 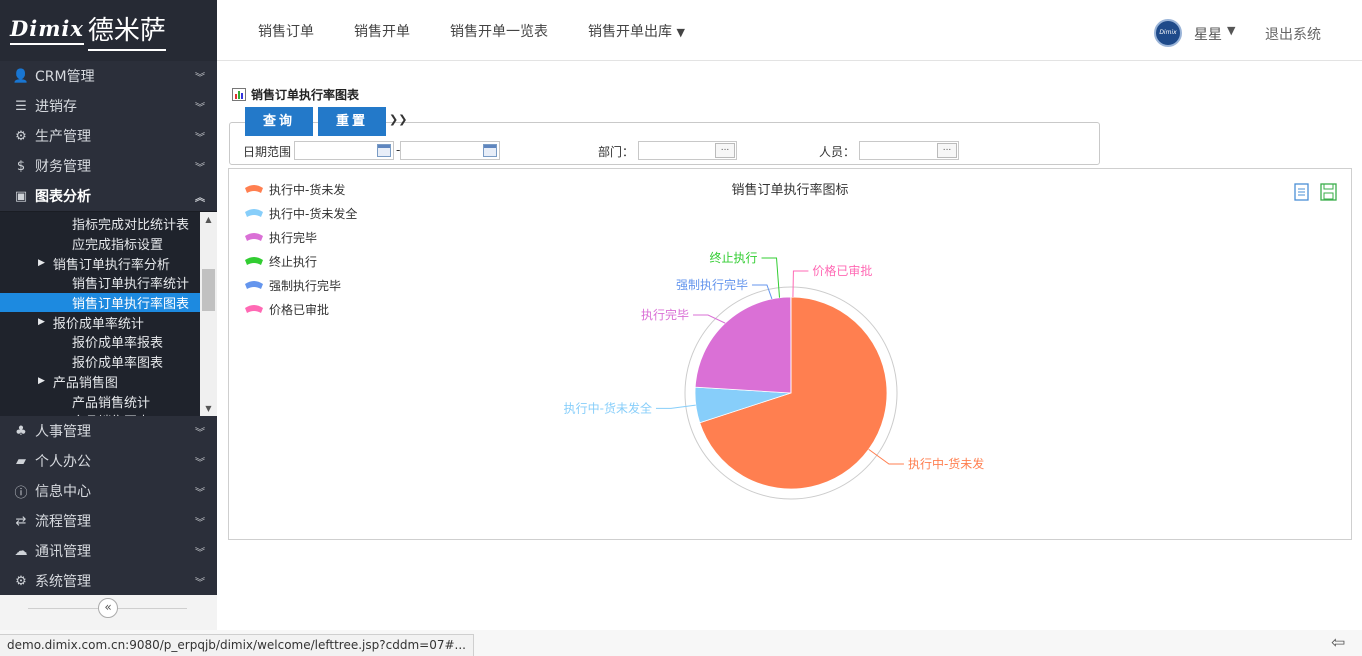 What do you see at coordinates (21, 431) in the screenshot?
I see `people-icon: ♣` at bounding box center [21, 431].